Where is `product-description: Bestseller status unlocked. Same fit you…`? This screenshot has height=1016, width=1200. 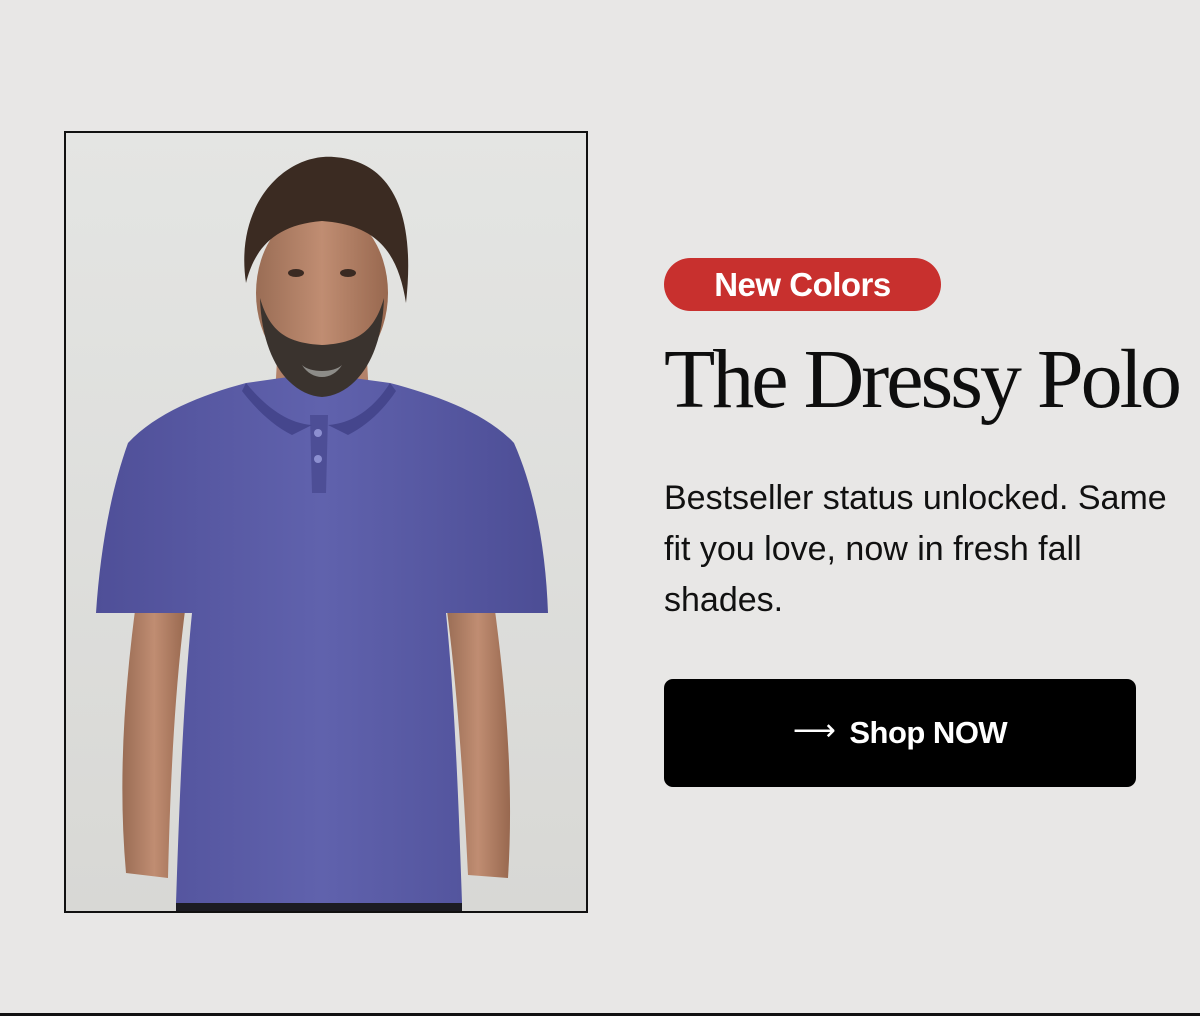
product-description: Bestseller status unlocked. Same fit you… is located at coordinates (915, 549).